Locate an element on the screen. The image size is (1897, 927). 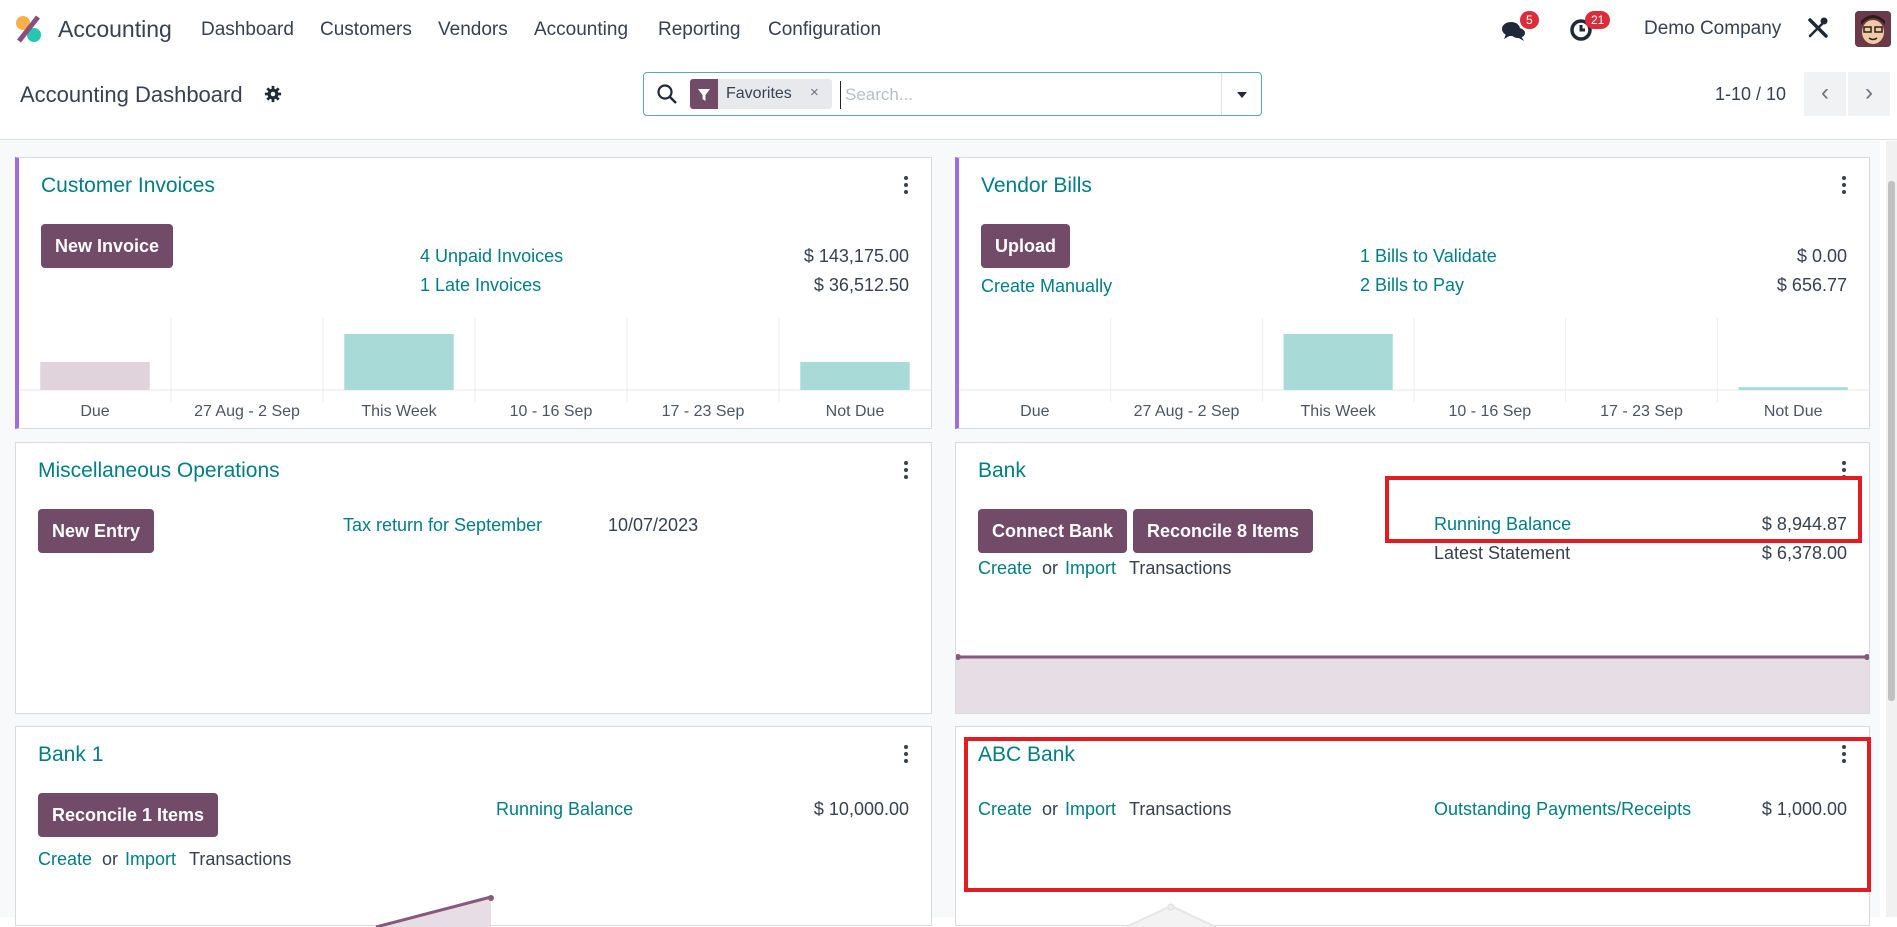
accounting-app-logo-icon is located at coordinates (29, 29).